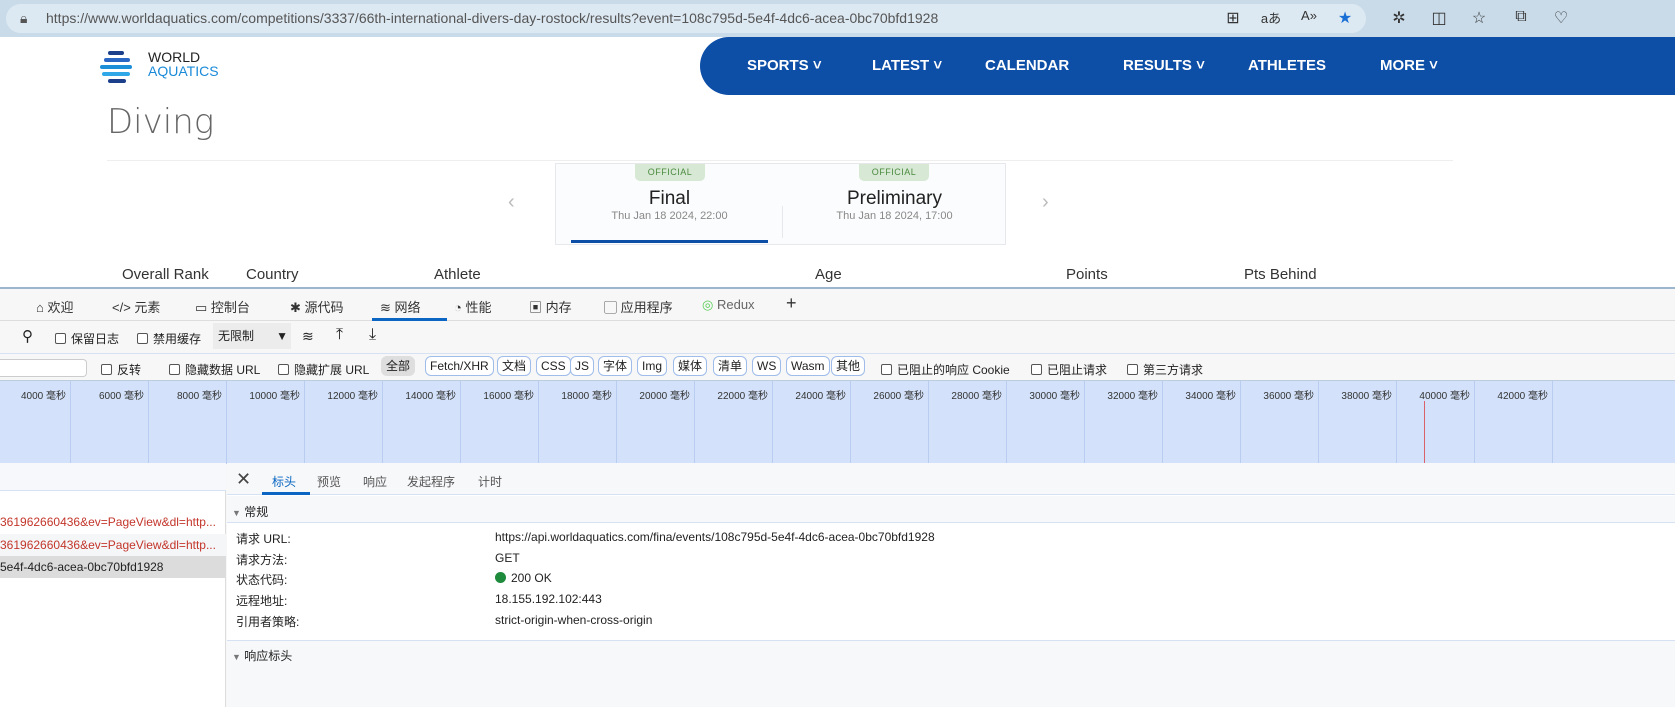 The width and height of the screenshot is (1675, 707). I want to click on hide-data-url-checkbox: 隐藏数据 URL, so click(214, 369).